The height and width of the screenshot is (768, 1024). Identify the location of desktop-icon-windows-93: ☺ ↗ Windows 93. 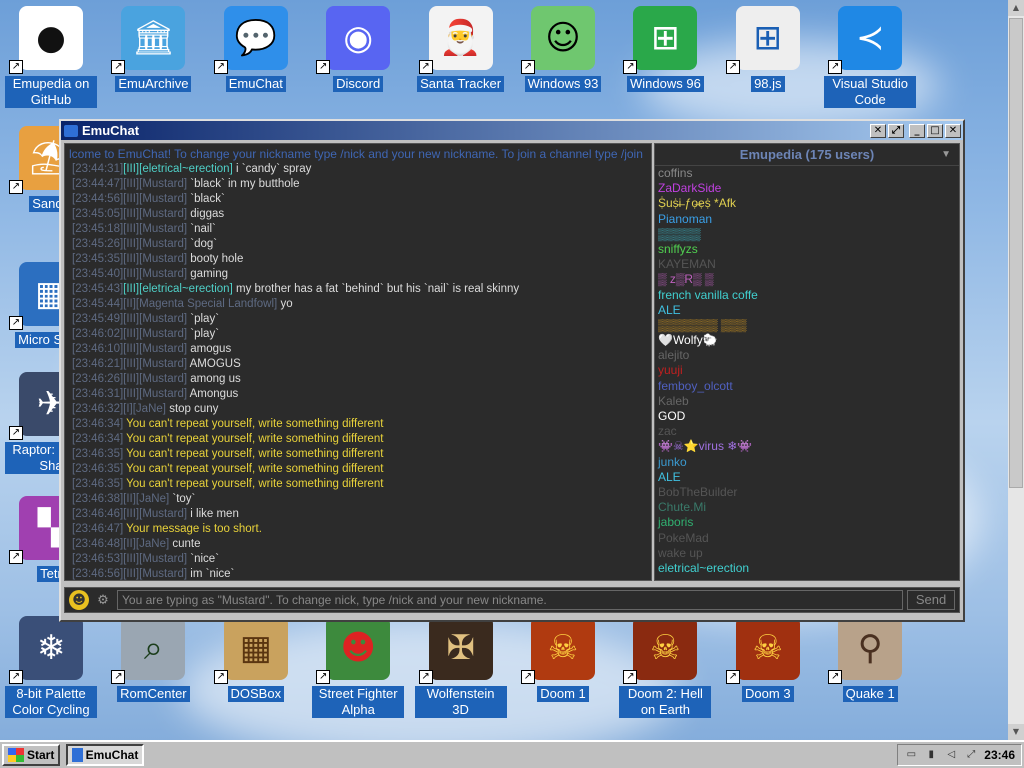
(563, 49).